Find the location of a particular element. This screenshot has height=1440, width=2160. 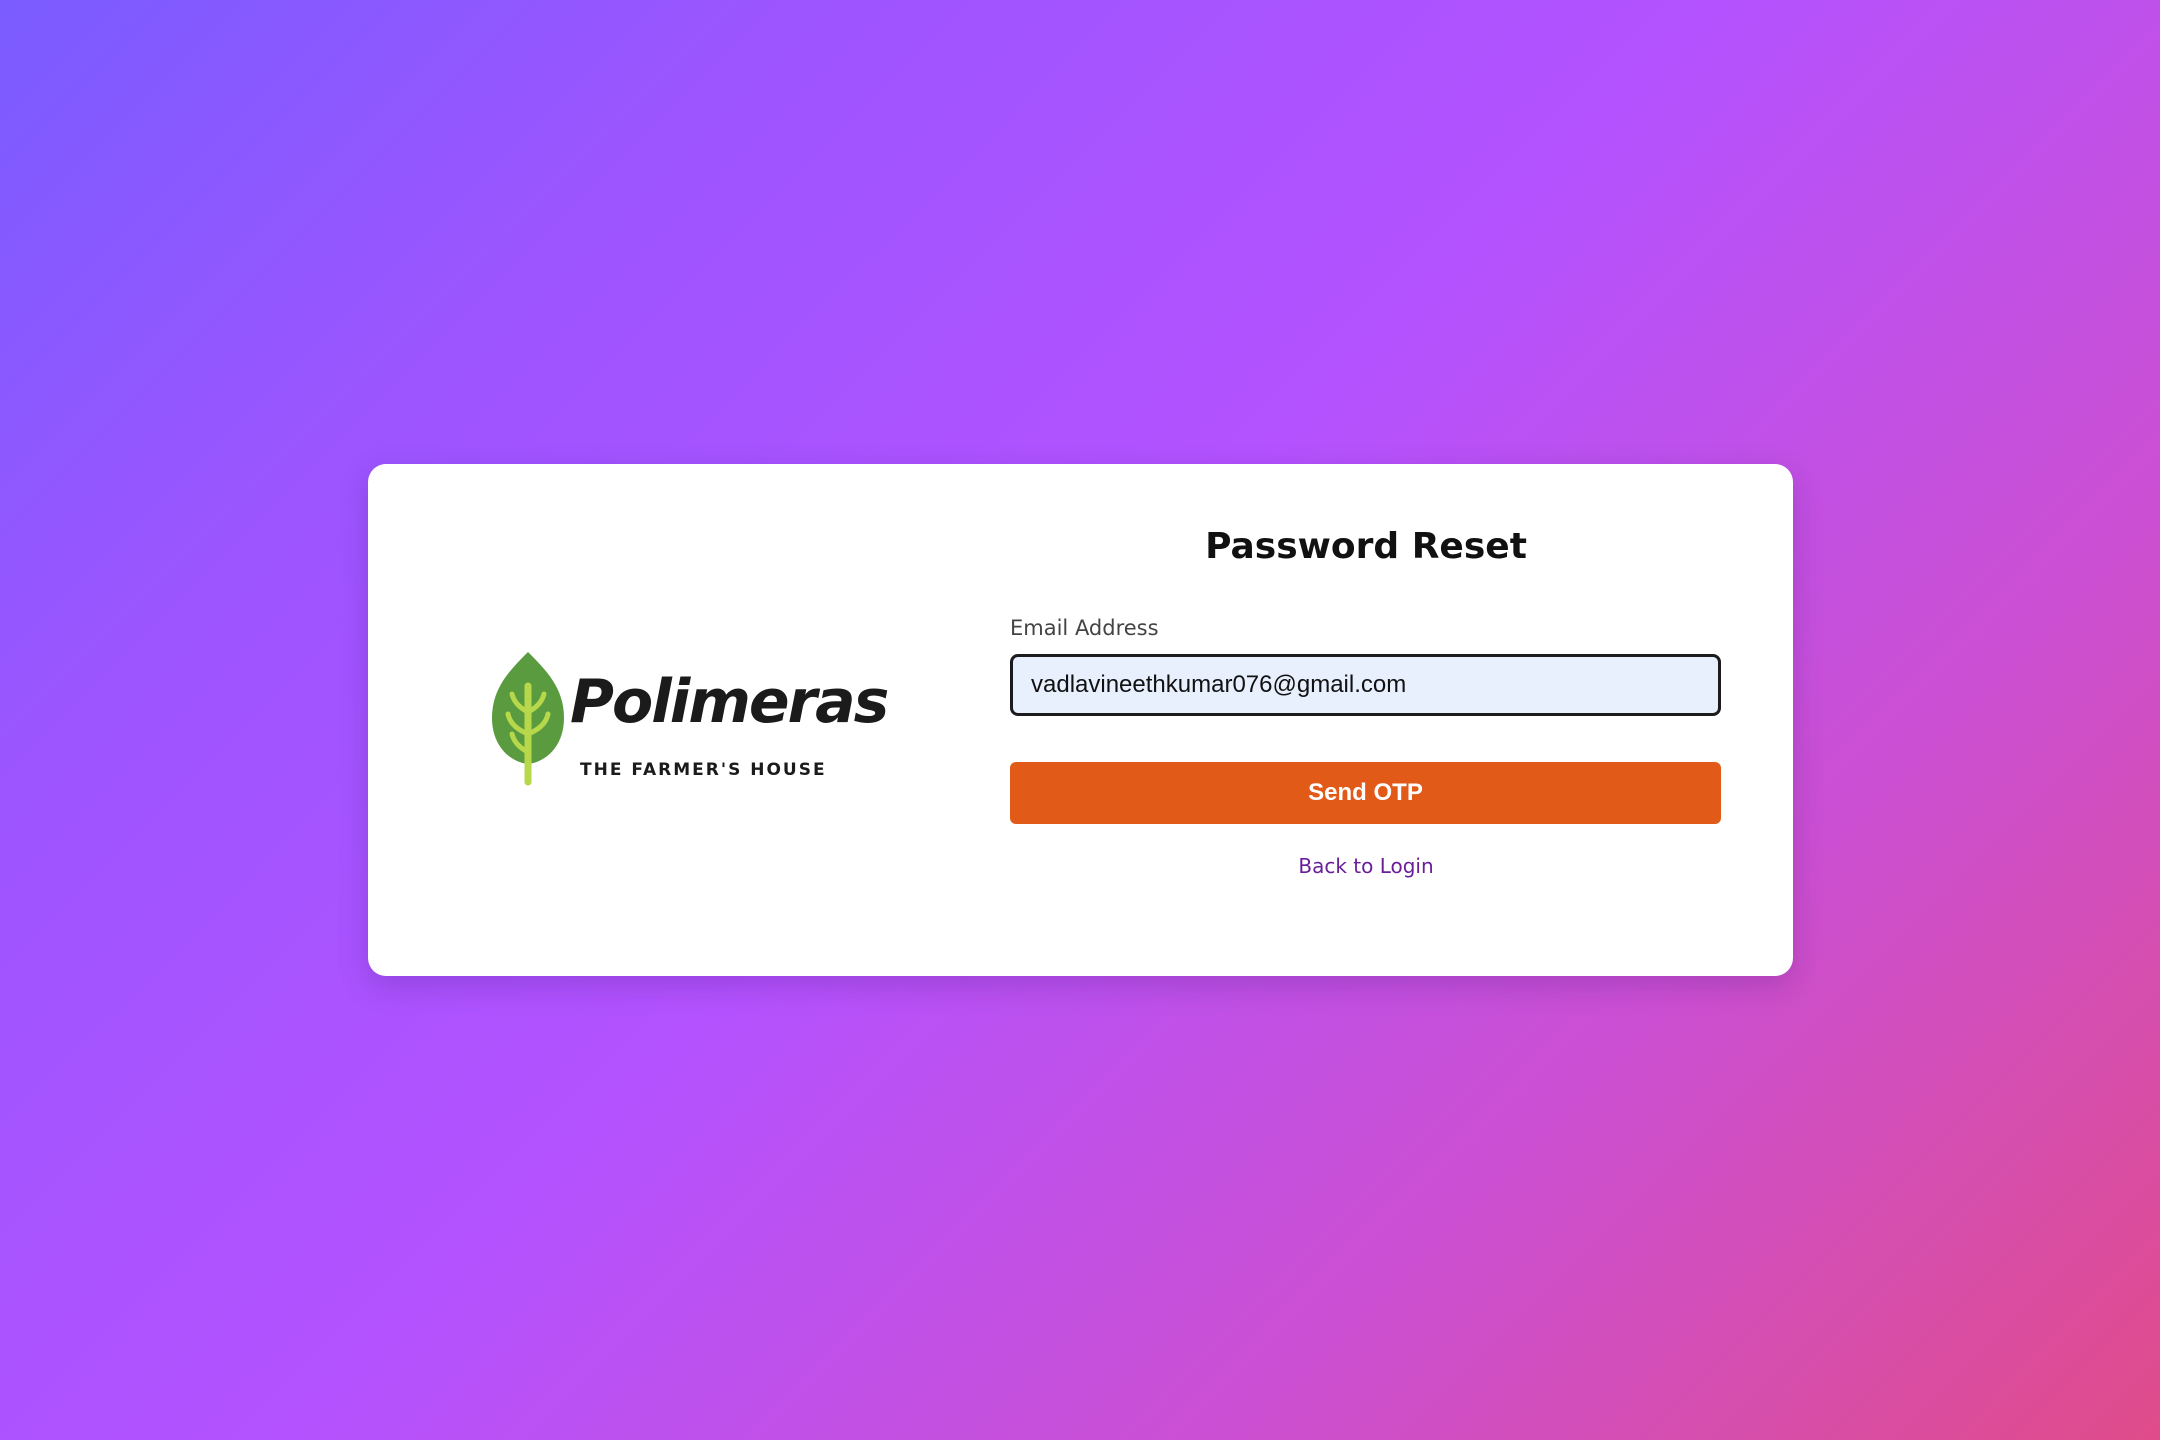

leaf-icon is located at coordinates (530, 723).